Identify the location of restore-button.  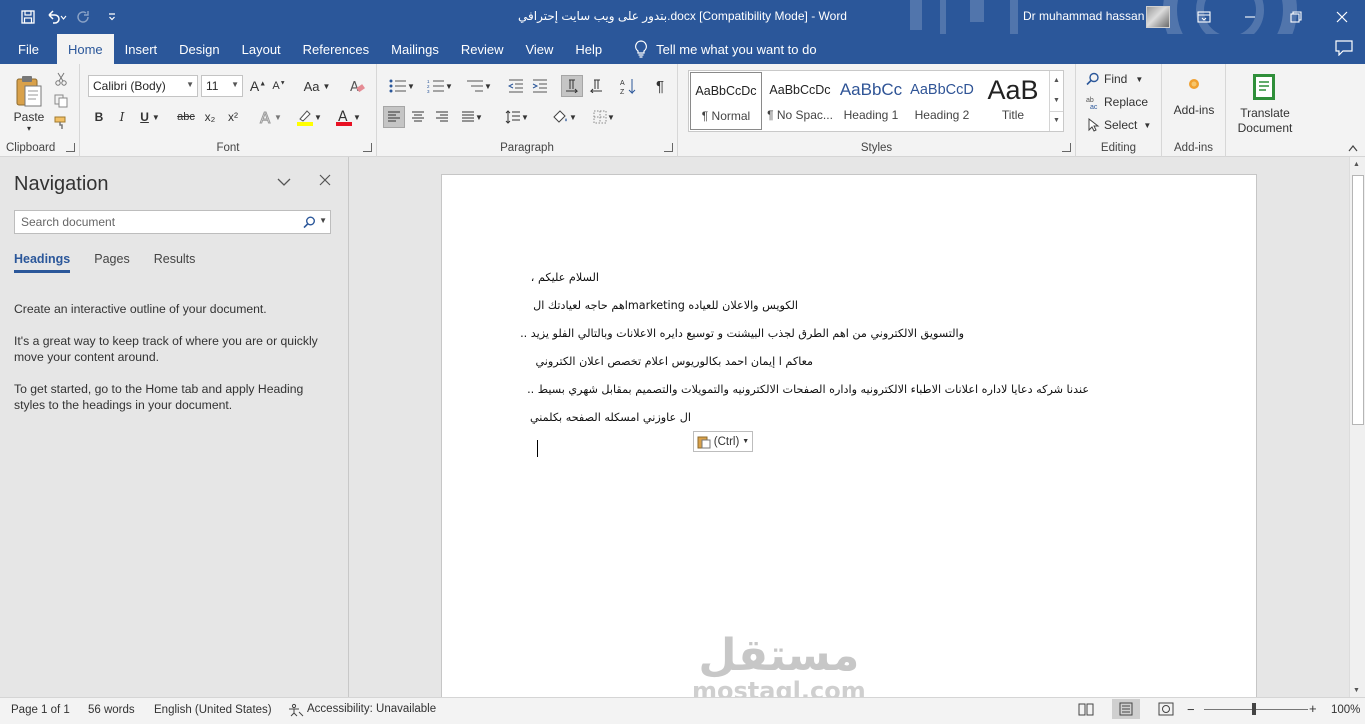
(1296, 17).